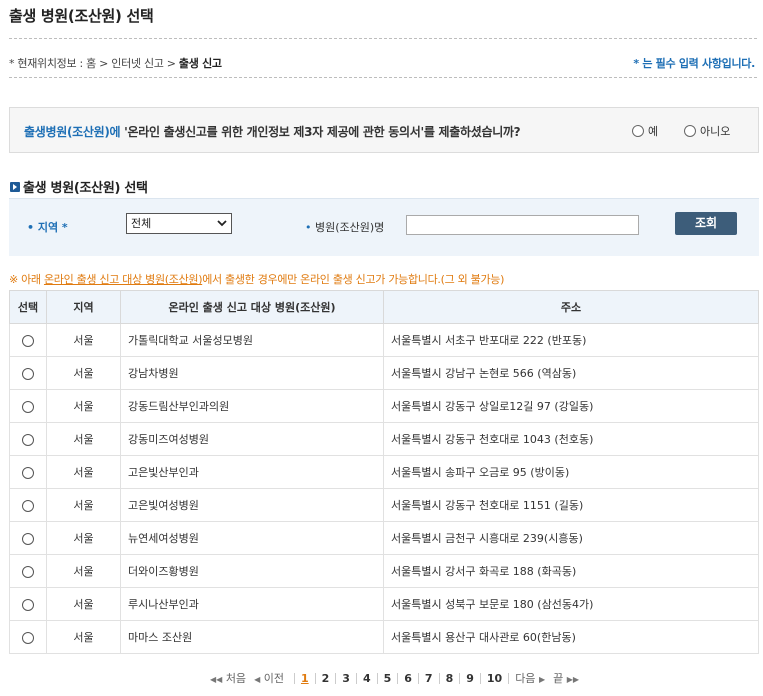 Image resolution: width=763 pixels, height=696 pixels. I want to click on page-link-1: 1, so click(305, 678).